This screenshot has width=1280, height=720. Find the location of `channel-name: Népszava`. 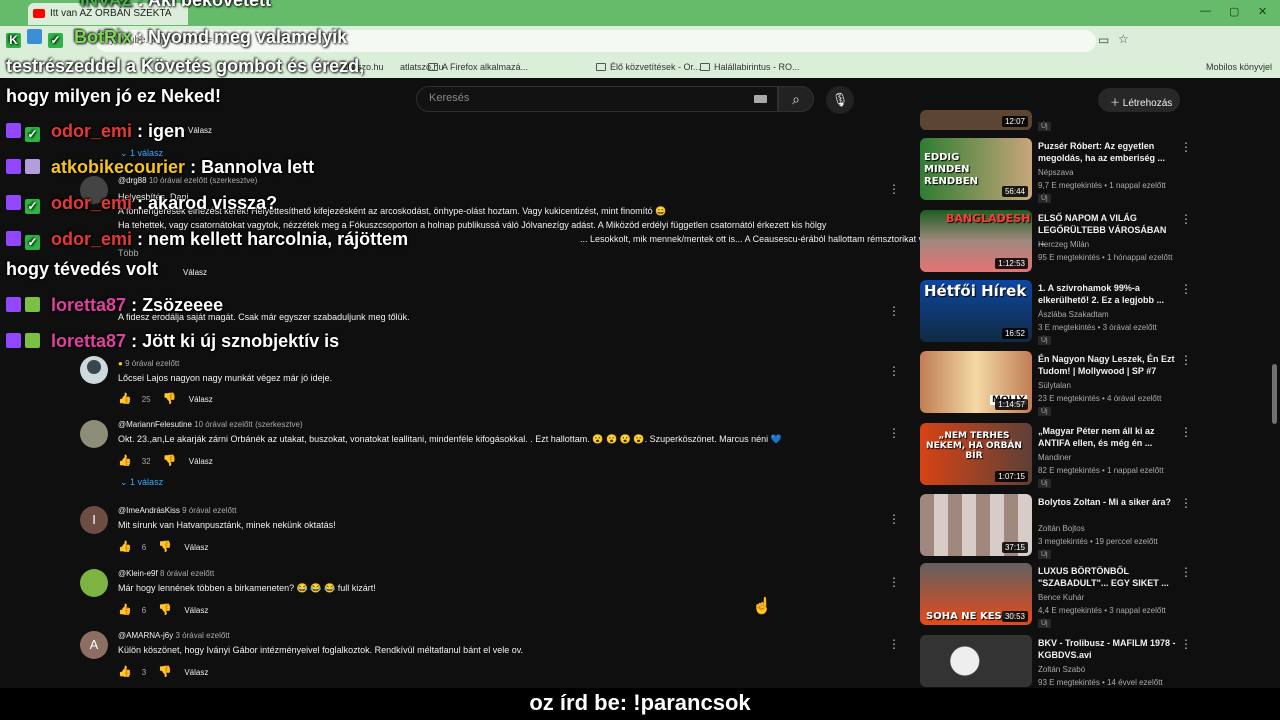

channel-name: Népszava is located at coordinates (1056, 172).